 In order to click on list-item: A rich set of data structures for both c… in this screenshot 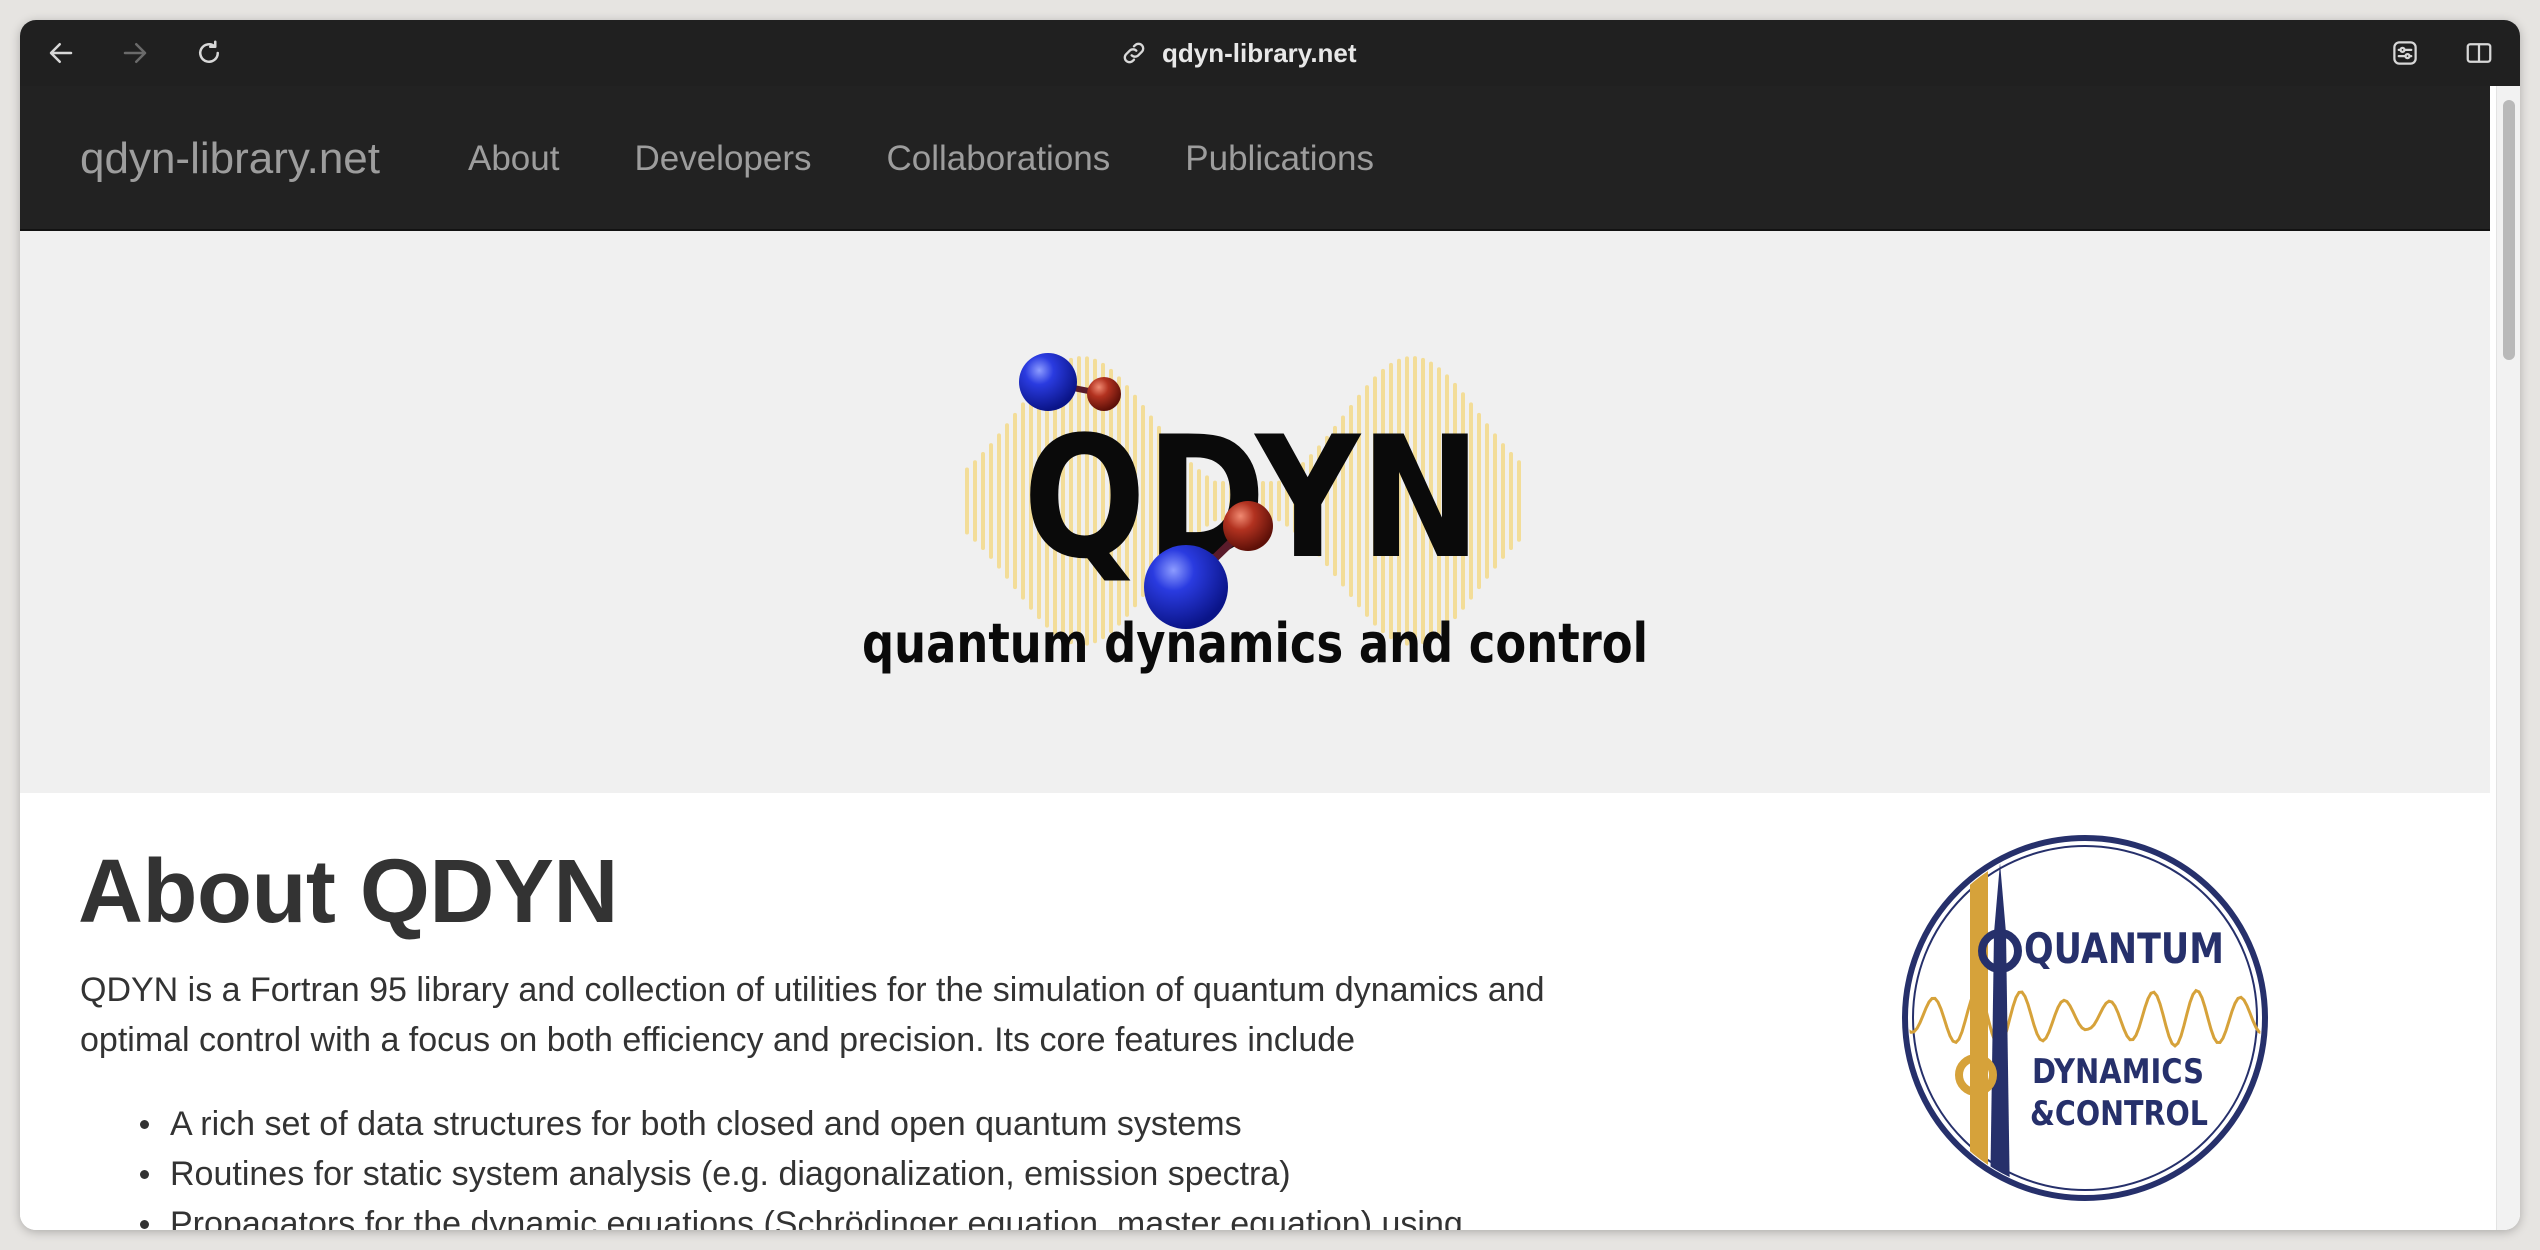, I will do `click(935, 1124)`.